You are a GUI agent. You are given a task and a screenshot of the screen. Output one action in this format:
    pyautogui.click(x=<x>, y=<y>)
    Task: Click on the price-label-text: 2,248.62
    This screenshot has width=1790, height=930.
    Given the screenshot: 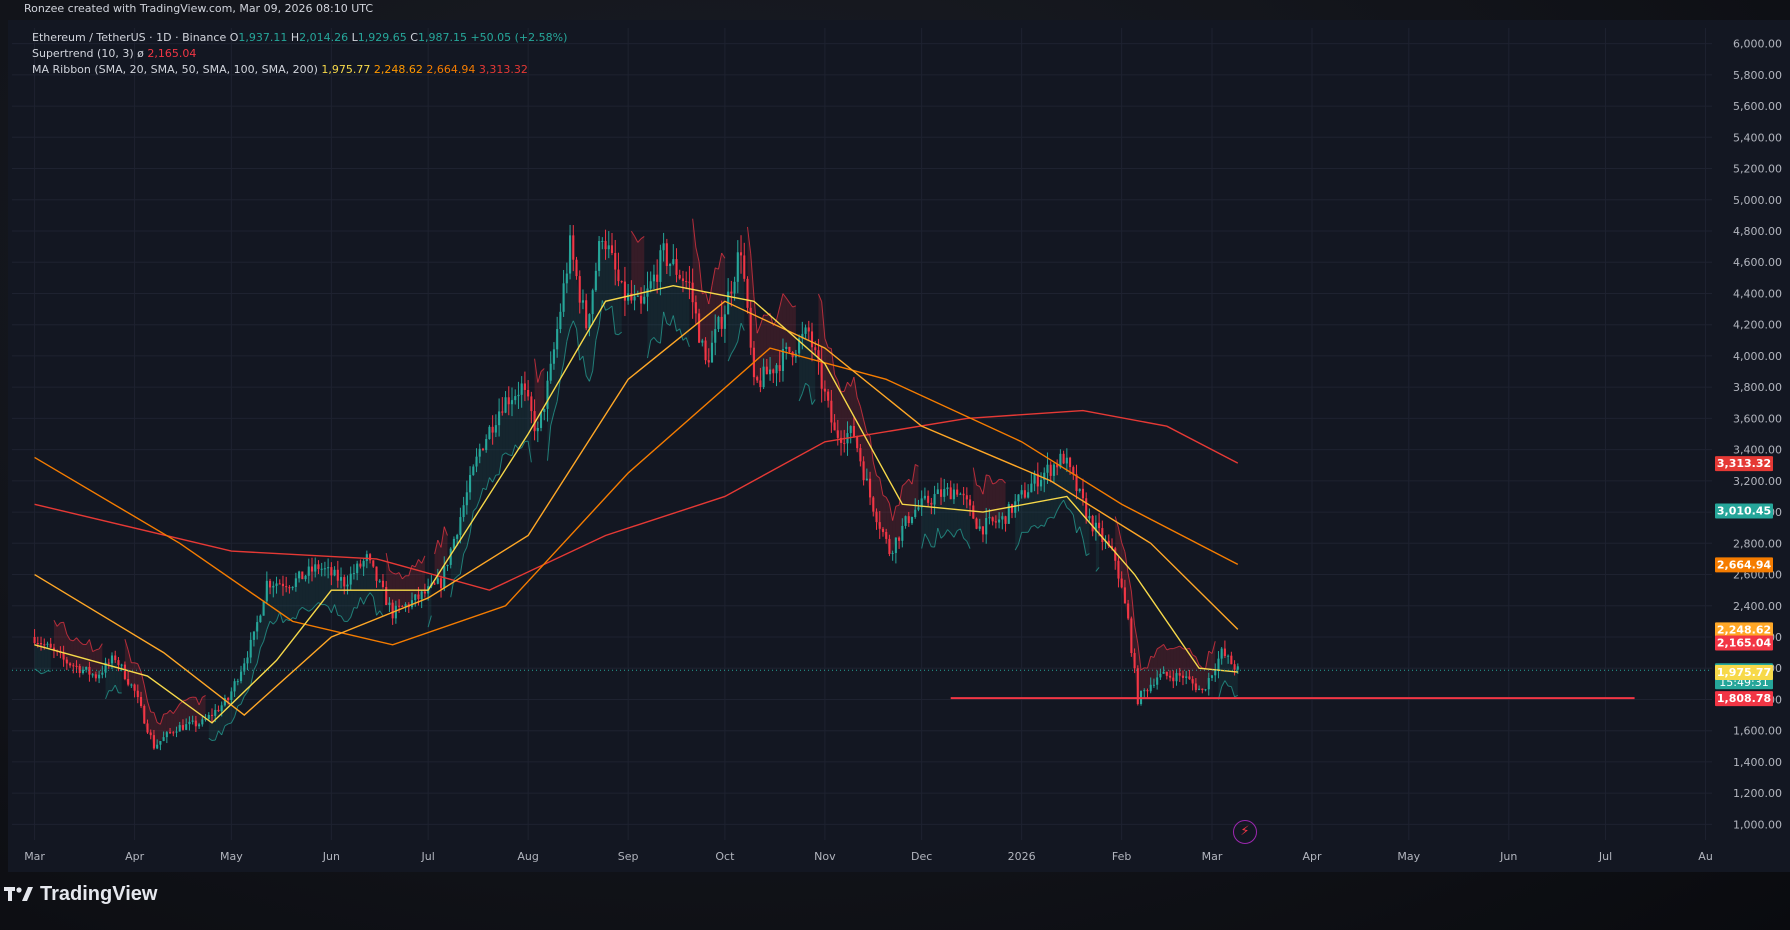 What is the action you would take?
    pyautogui.click(x=1744, y=629)
    